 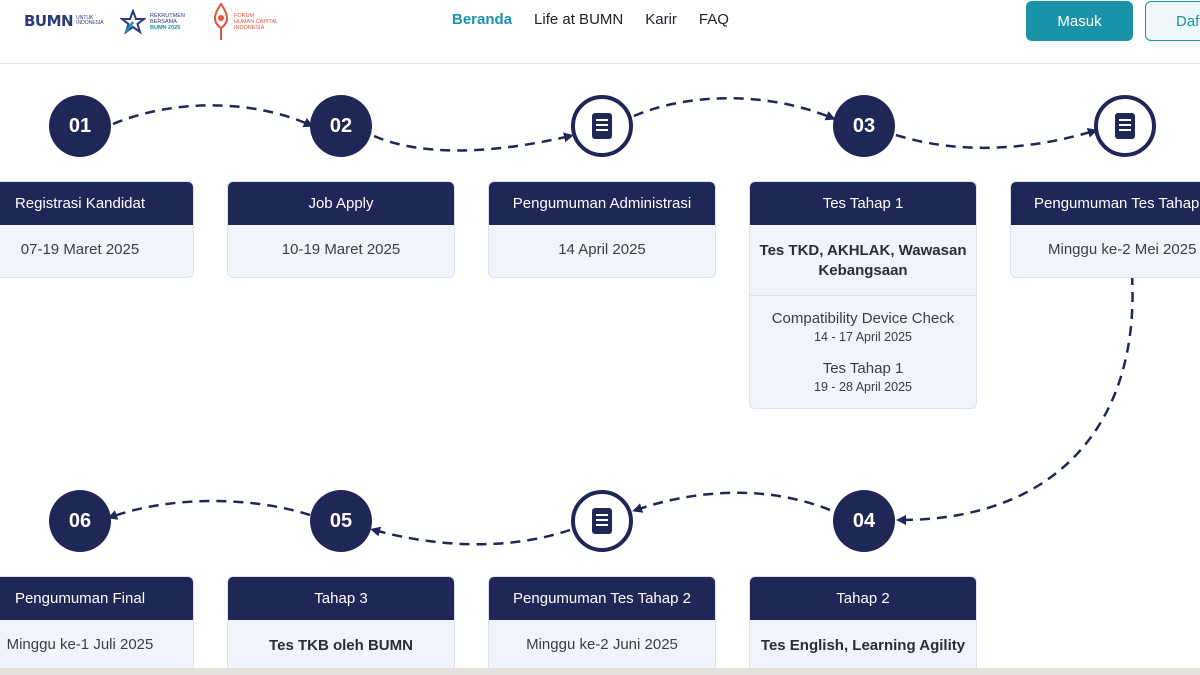 I want to click on nav-faq: FAQ, so click(x=714, y=19).